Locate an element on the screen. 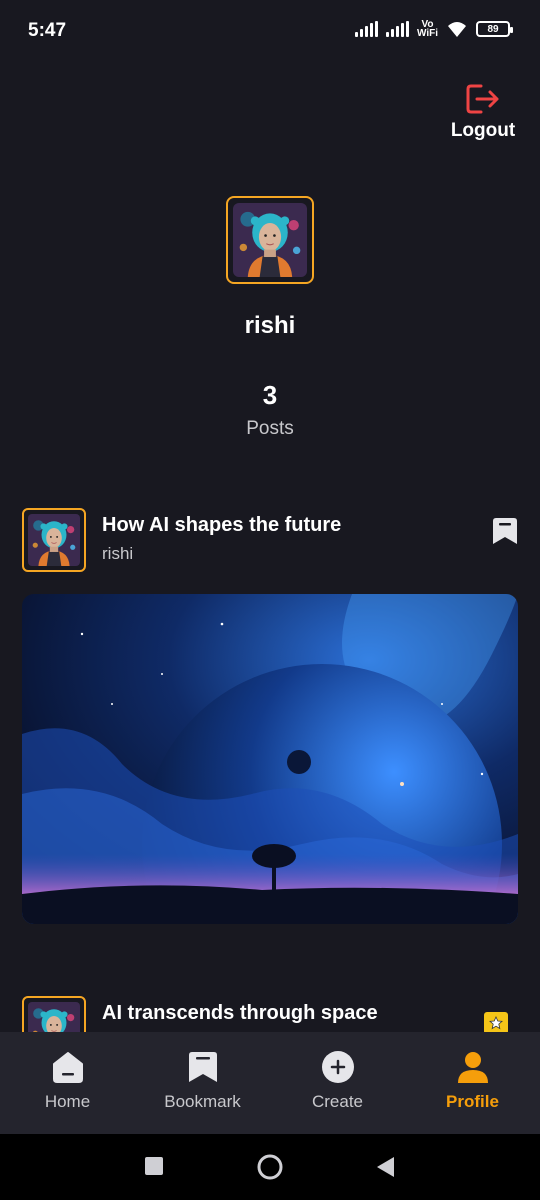 Image resolution: width=540 pixels, height=1200 pixels. nav-home-label: Home is located at coordinates (67, 1101).